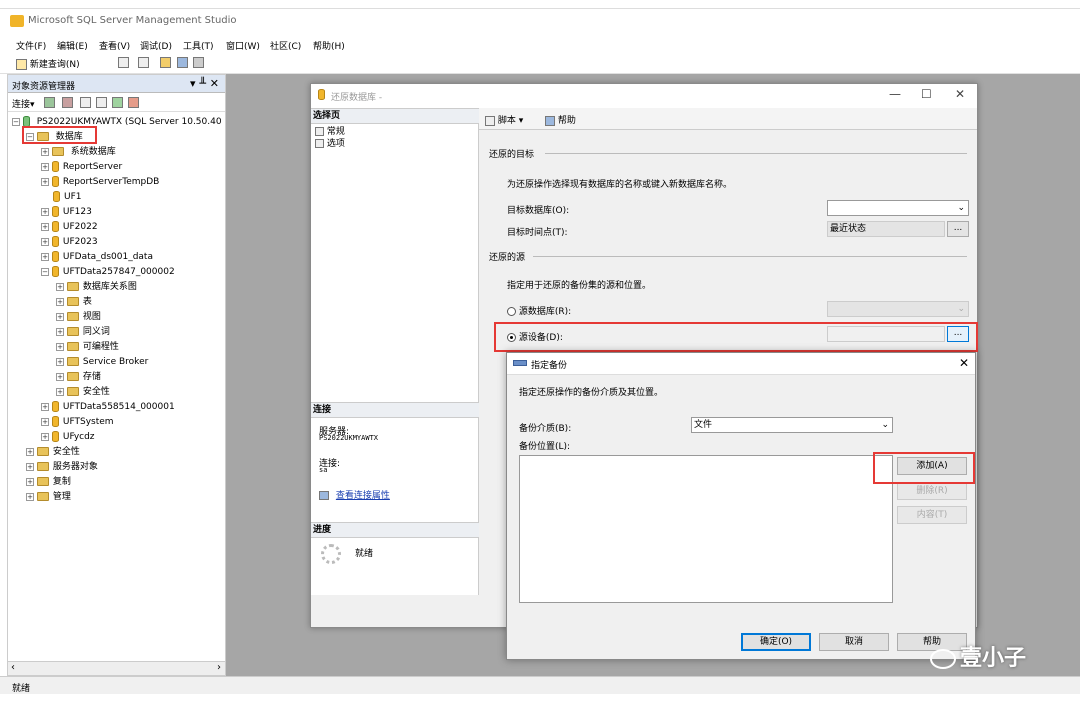  Describe the element at coordinates (108, 272) in the screenshot. I see `tree-database-item: − UFTData257847_000002` at that location.